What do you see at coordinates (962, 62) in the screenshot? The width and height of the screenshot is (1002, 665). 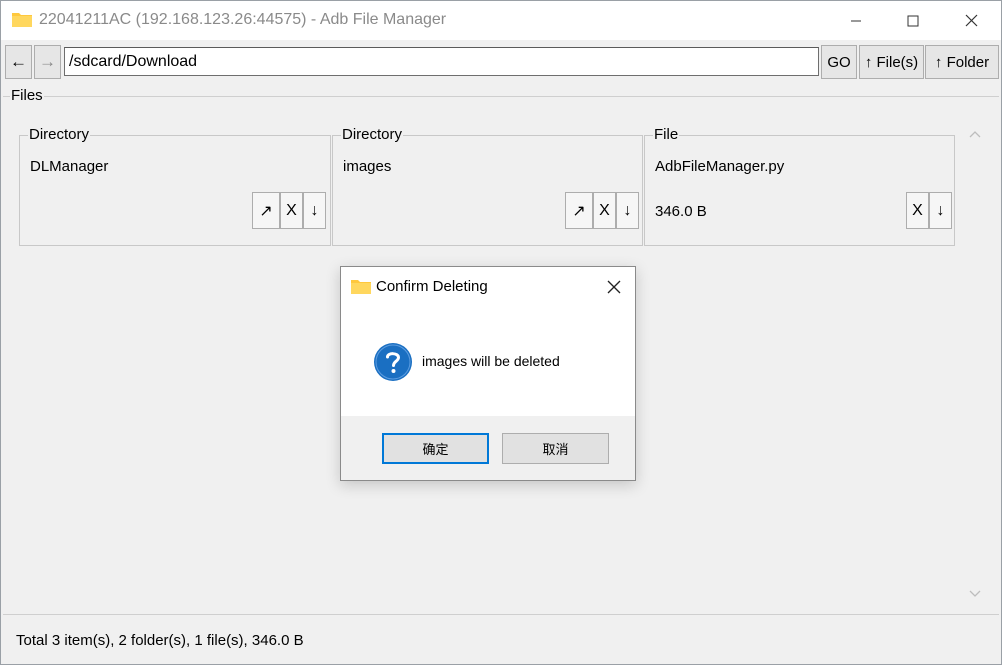 I see `upload-folder-button: ↑ Folder` at bounding box center [962, 62].